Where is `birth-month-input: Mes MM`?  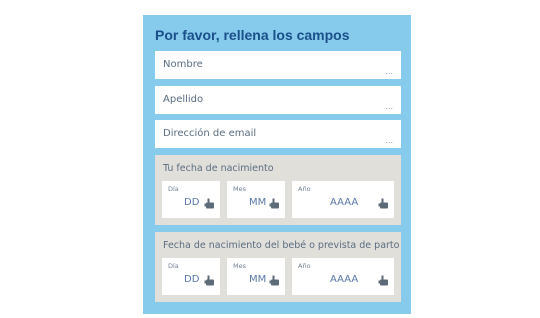
birth-month-input: Mes MM is located at coordinates (256, 199).